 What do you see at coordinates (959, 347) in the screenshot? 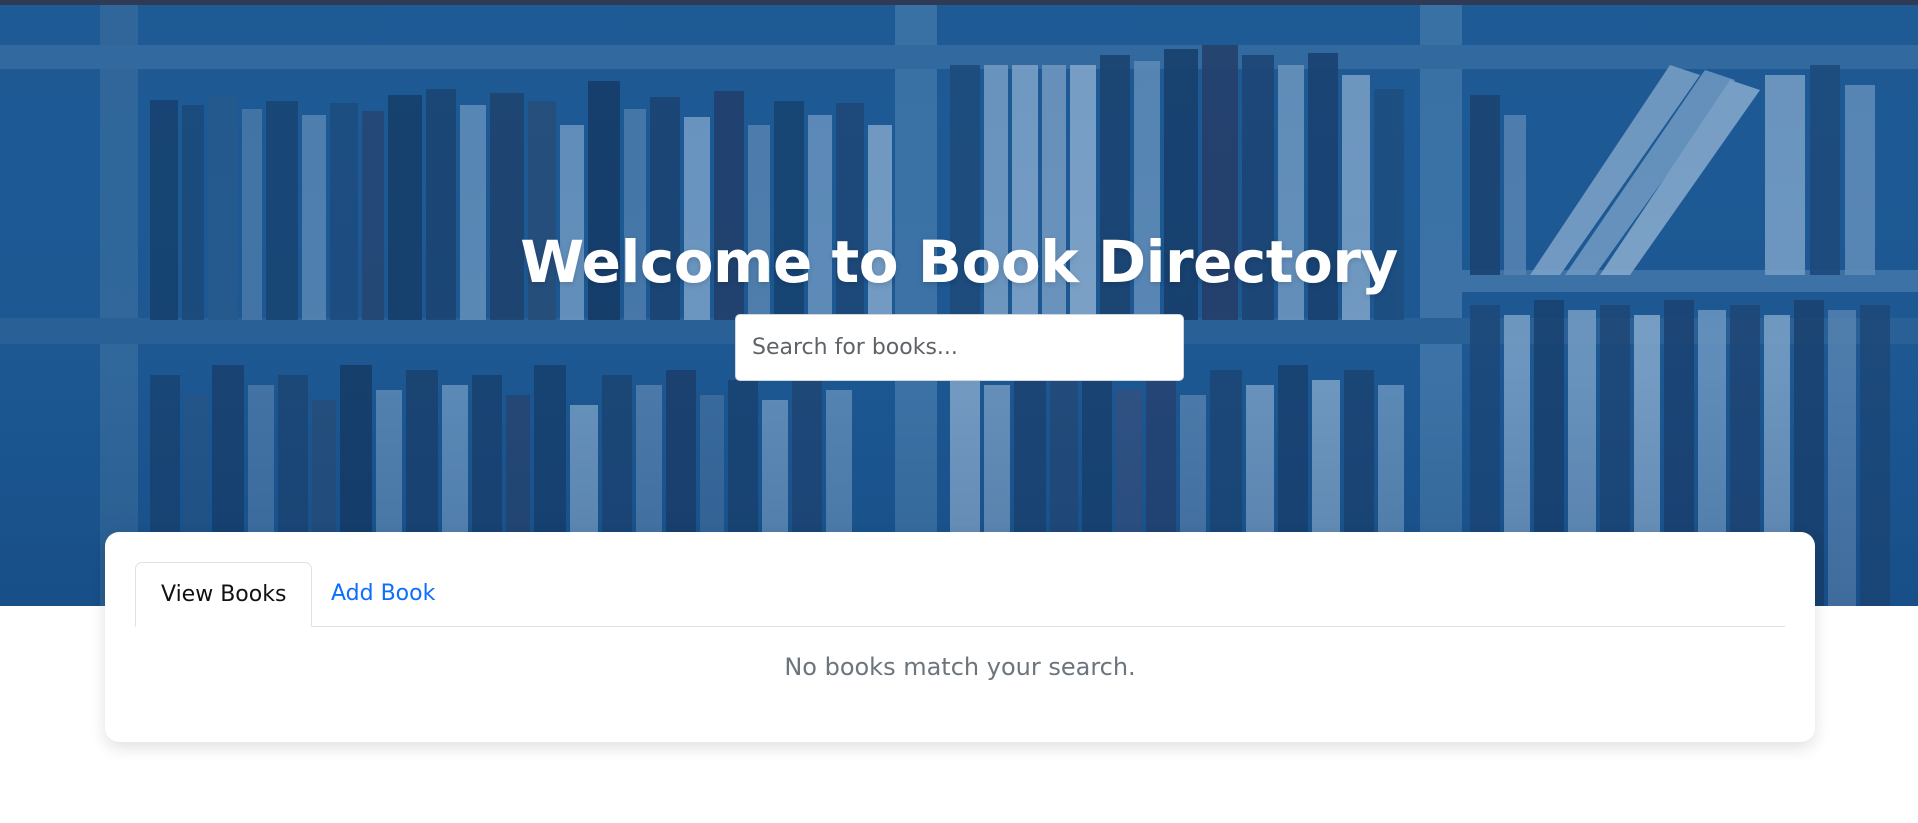
I see `search-input` at bounding box center [959, 347].